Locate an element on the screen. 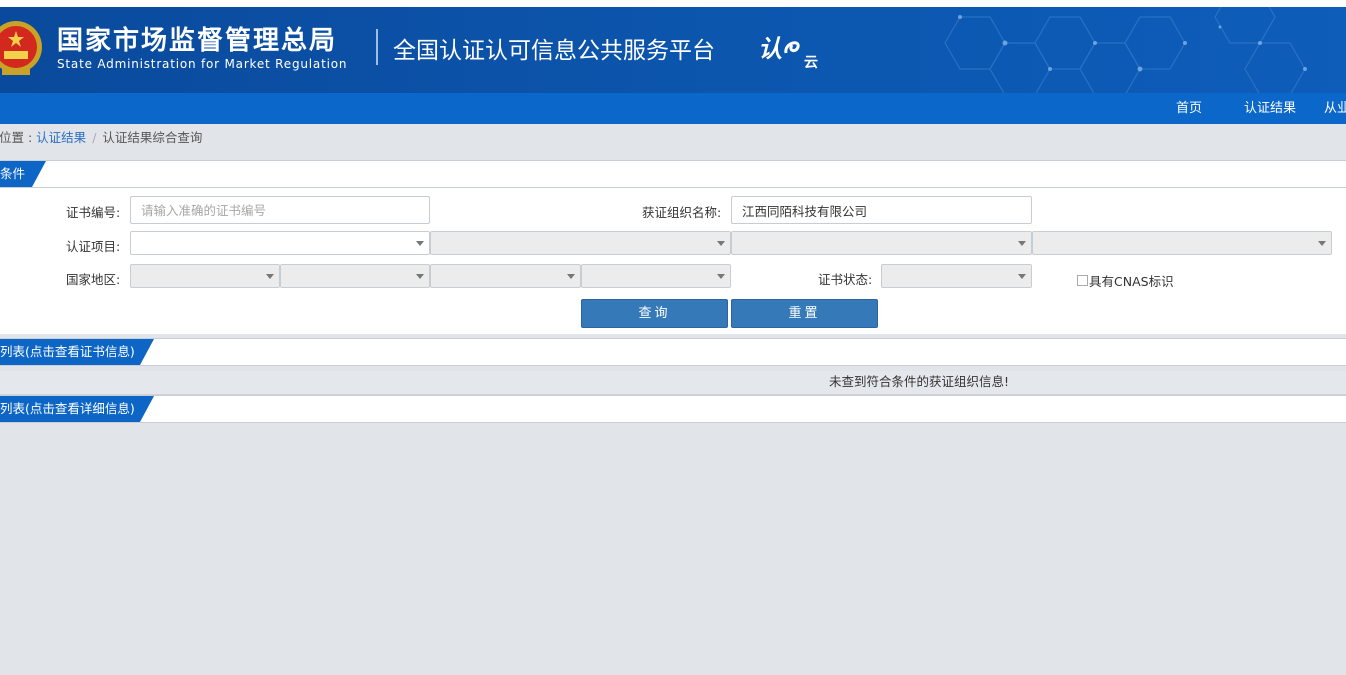  breadcrumb-link-cert-results: 认证结果 is located at coordinates (61, 137).